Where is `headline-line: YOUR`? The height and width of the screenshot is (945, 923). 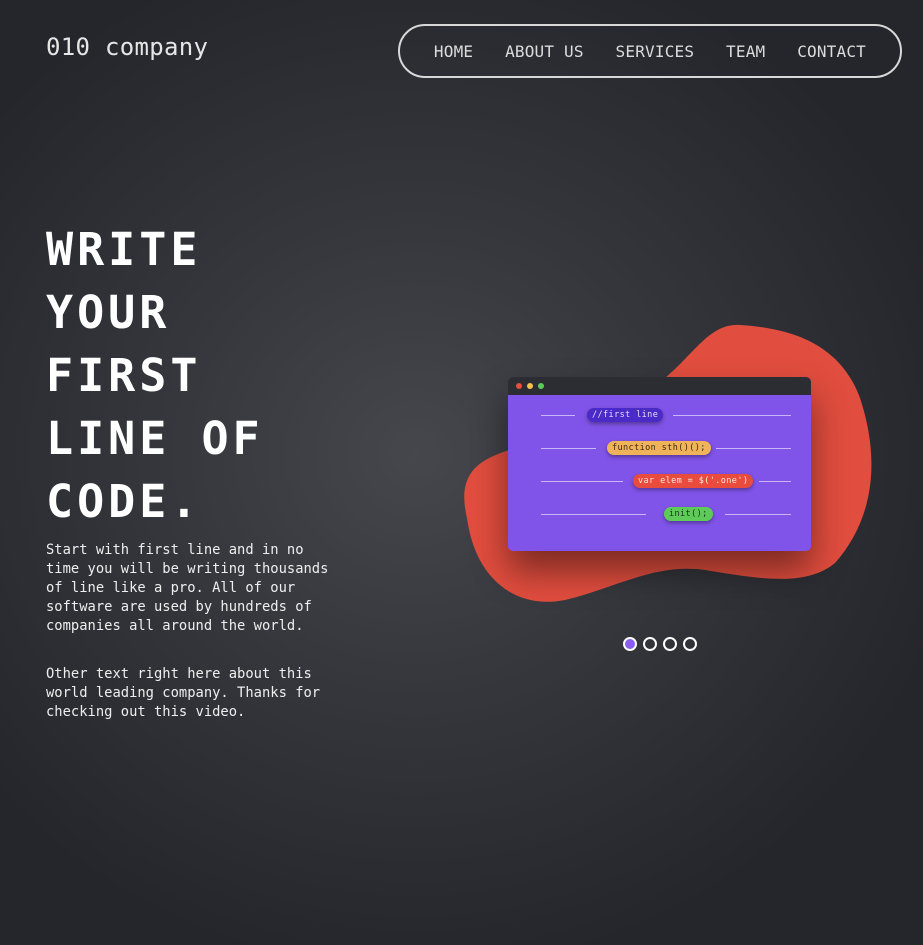 headline-line: YOUR is located at coordinates (108, 312).